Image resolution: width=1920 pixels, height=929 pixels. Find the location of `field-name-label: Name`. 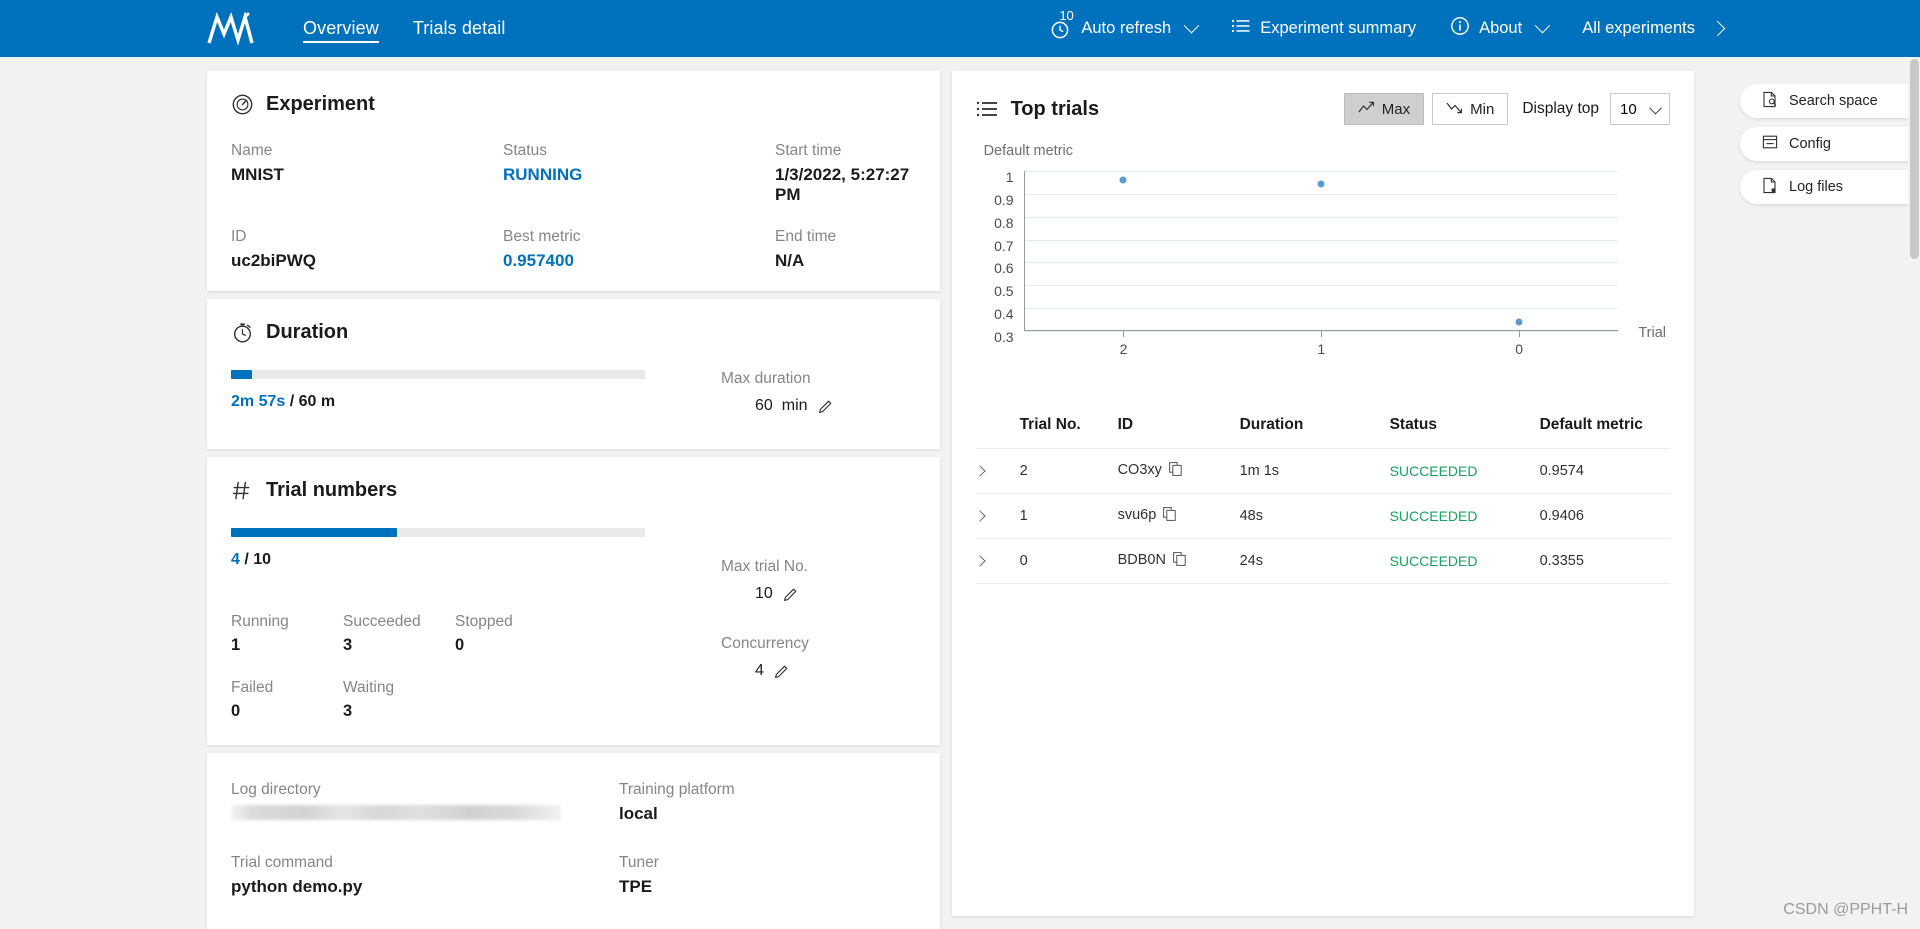

field-name-label: Name is located at coordinates (252, 150).